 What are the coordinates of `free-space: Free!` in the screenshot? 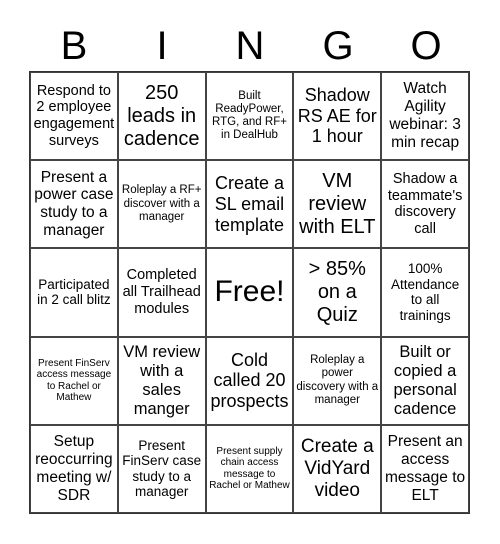 It's located at (249, 292).